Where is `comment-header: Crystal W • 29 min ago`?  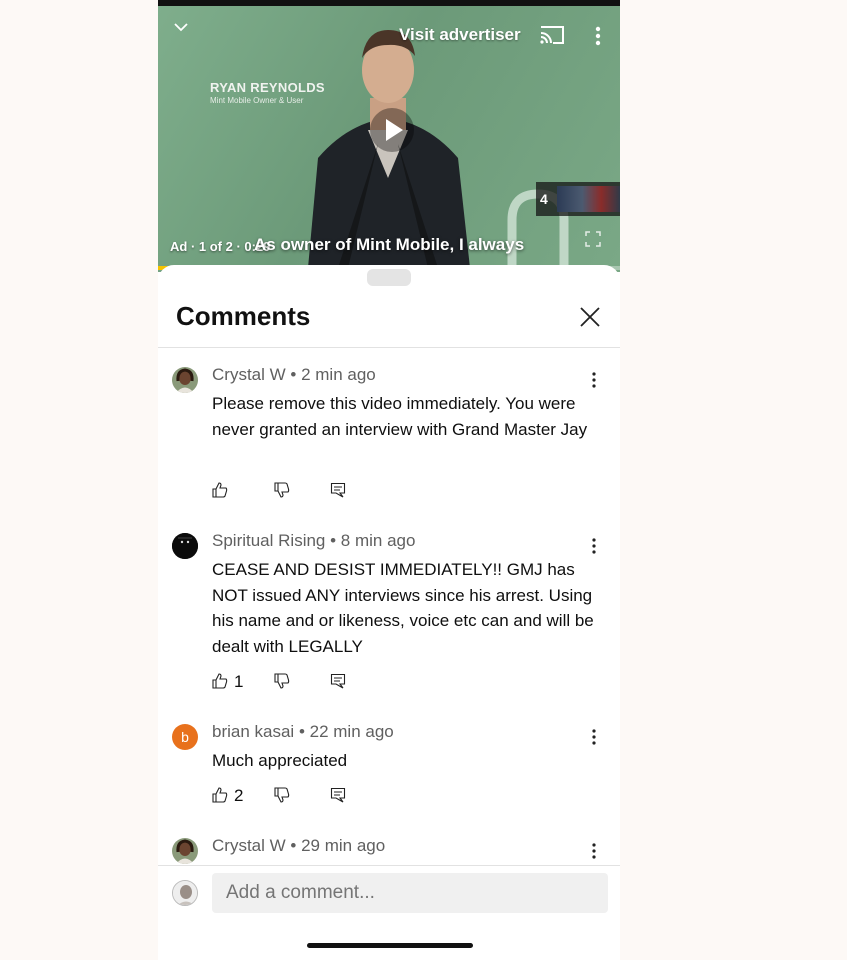
comment-header: Crystal W • 29 min ago is located at coordinates (299, 845).